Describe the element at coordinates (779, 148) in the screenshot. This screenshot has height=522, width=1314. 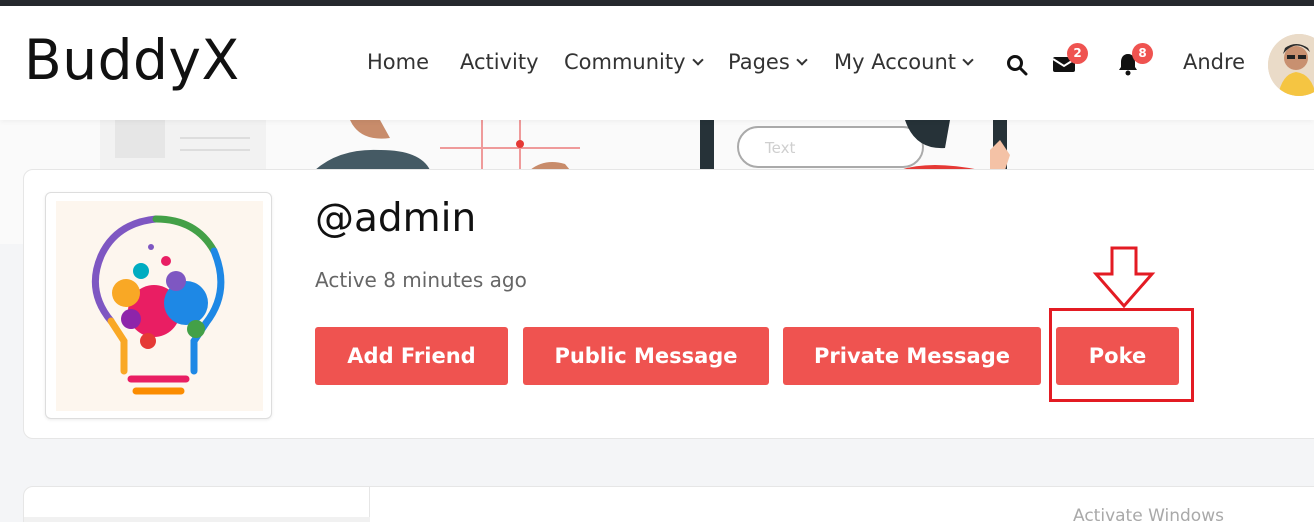
I see `cover-input-placeholder: Text` at that location.